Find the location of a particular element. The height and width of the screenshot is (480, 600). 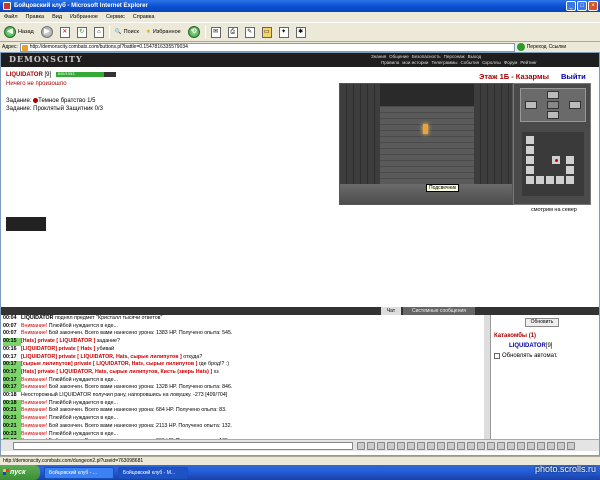

header-link: Телеграммы is located at coordinates (444, 62).